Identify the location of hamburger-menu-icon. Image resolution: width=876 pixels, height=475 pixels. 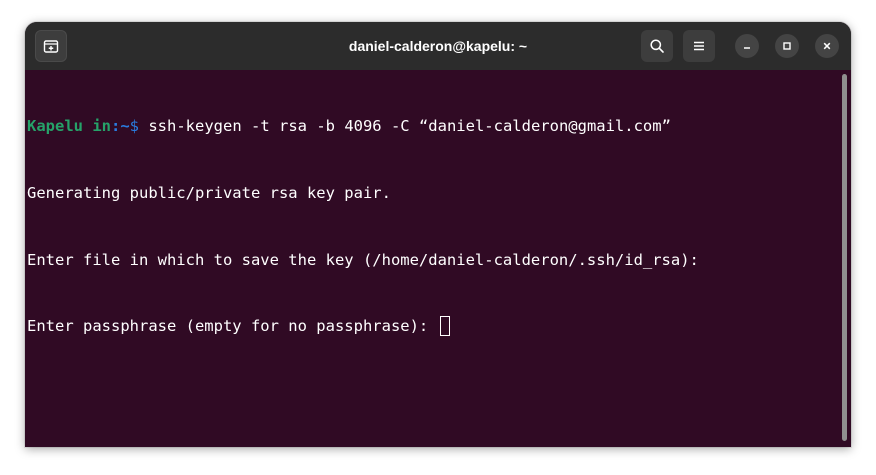
(699, 46).